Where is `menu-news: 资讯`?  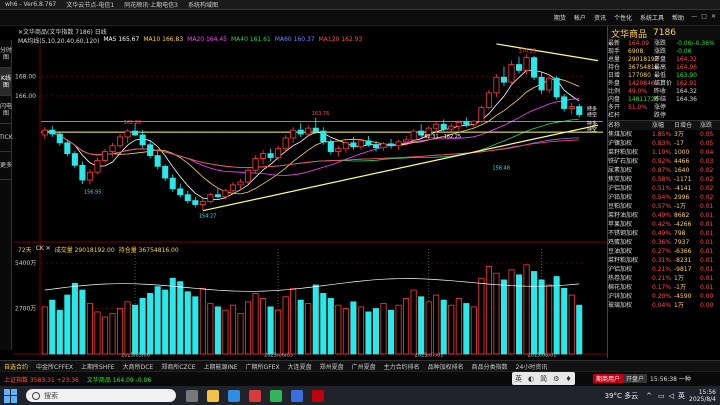 menu-news: 资讯 is located at coordinates (600, 17).